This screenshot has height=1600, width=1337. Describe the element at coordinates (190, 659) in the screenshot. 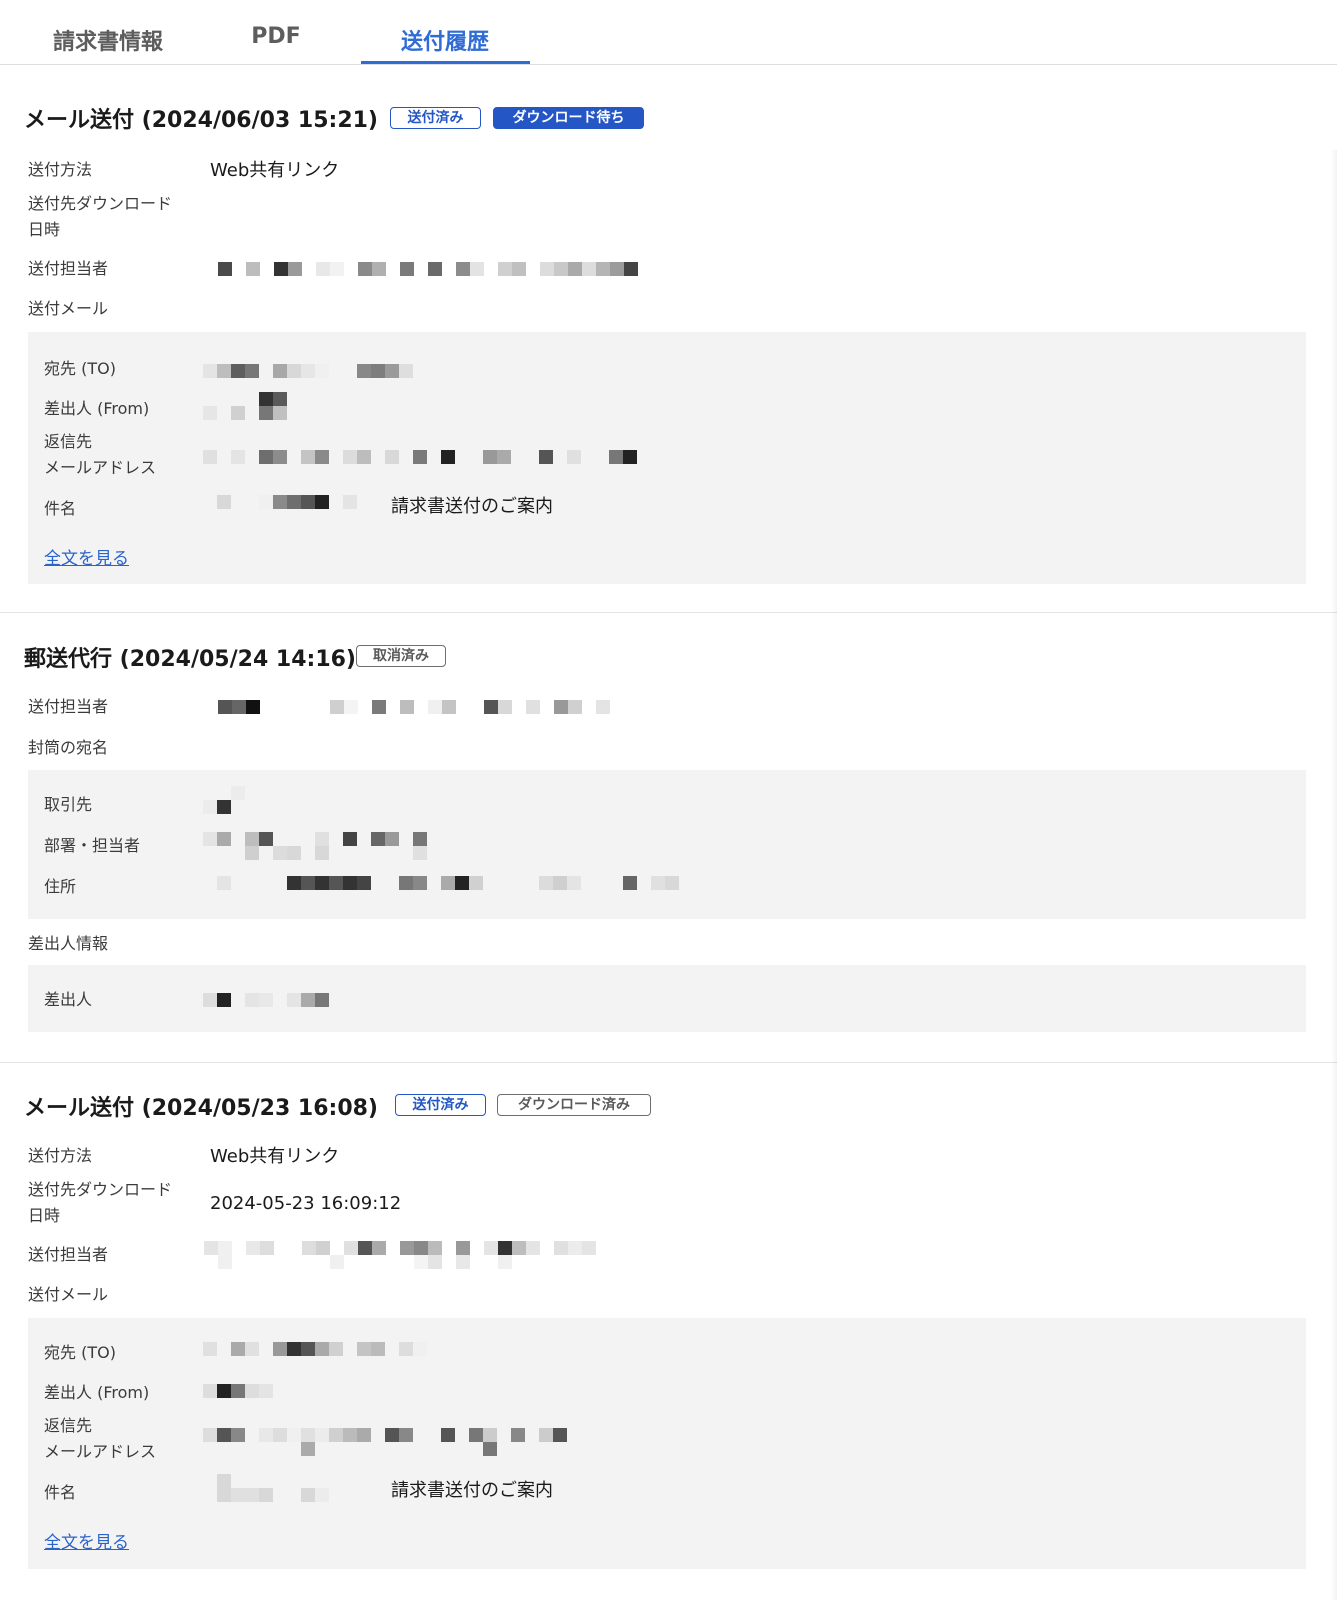

I see `entry-title: 郵送代行 (2024/05/24 14:16)` at that location.